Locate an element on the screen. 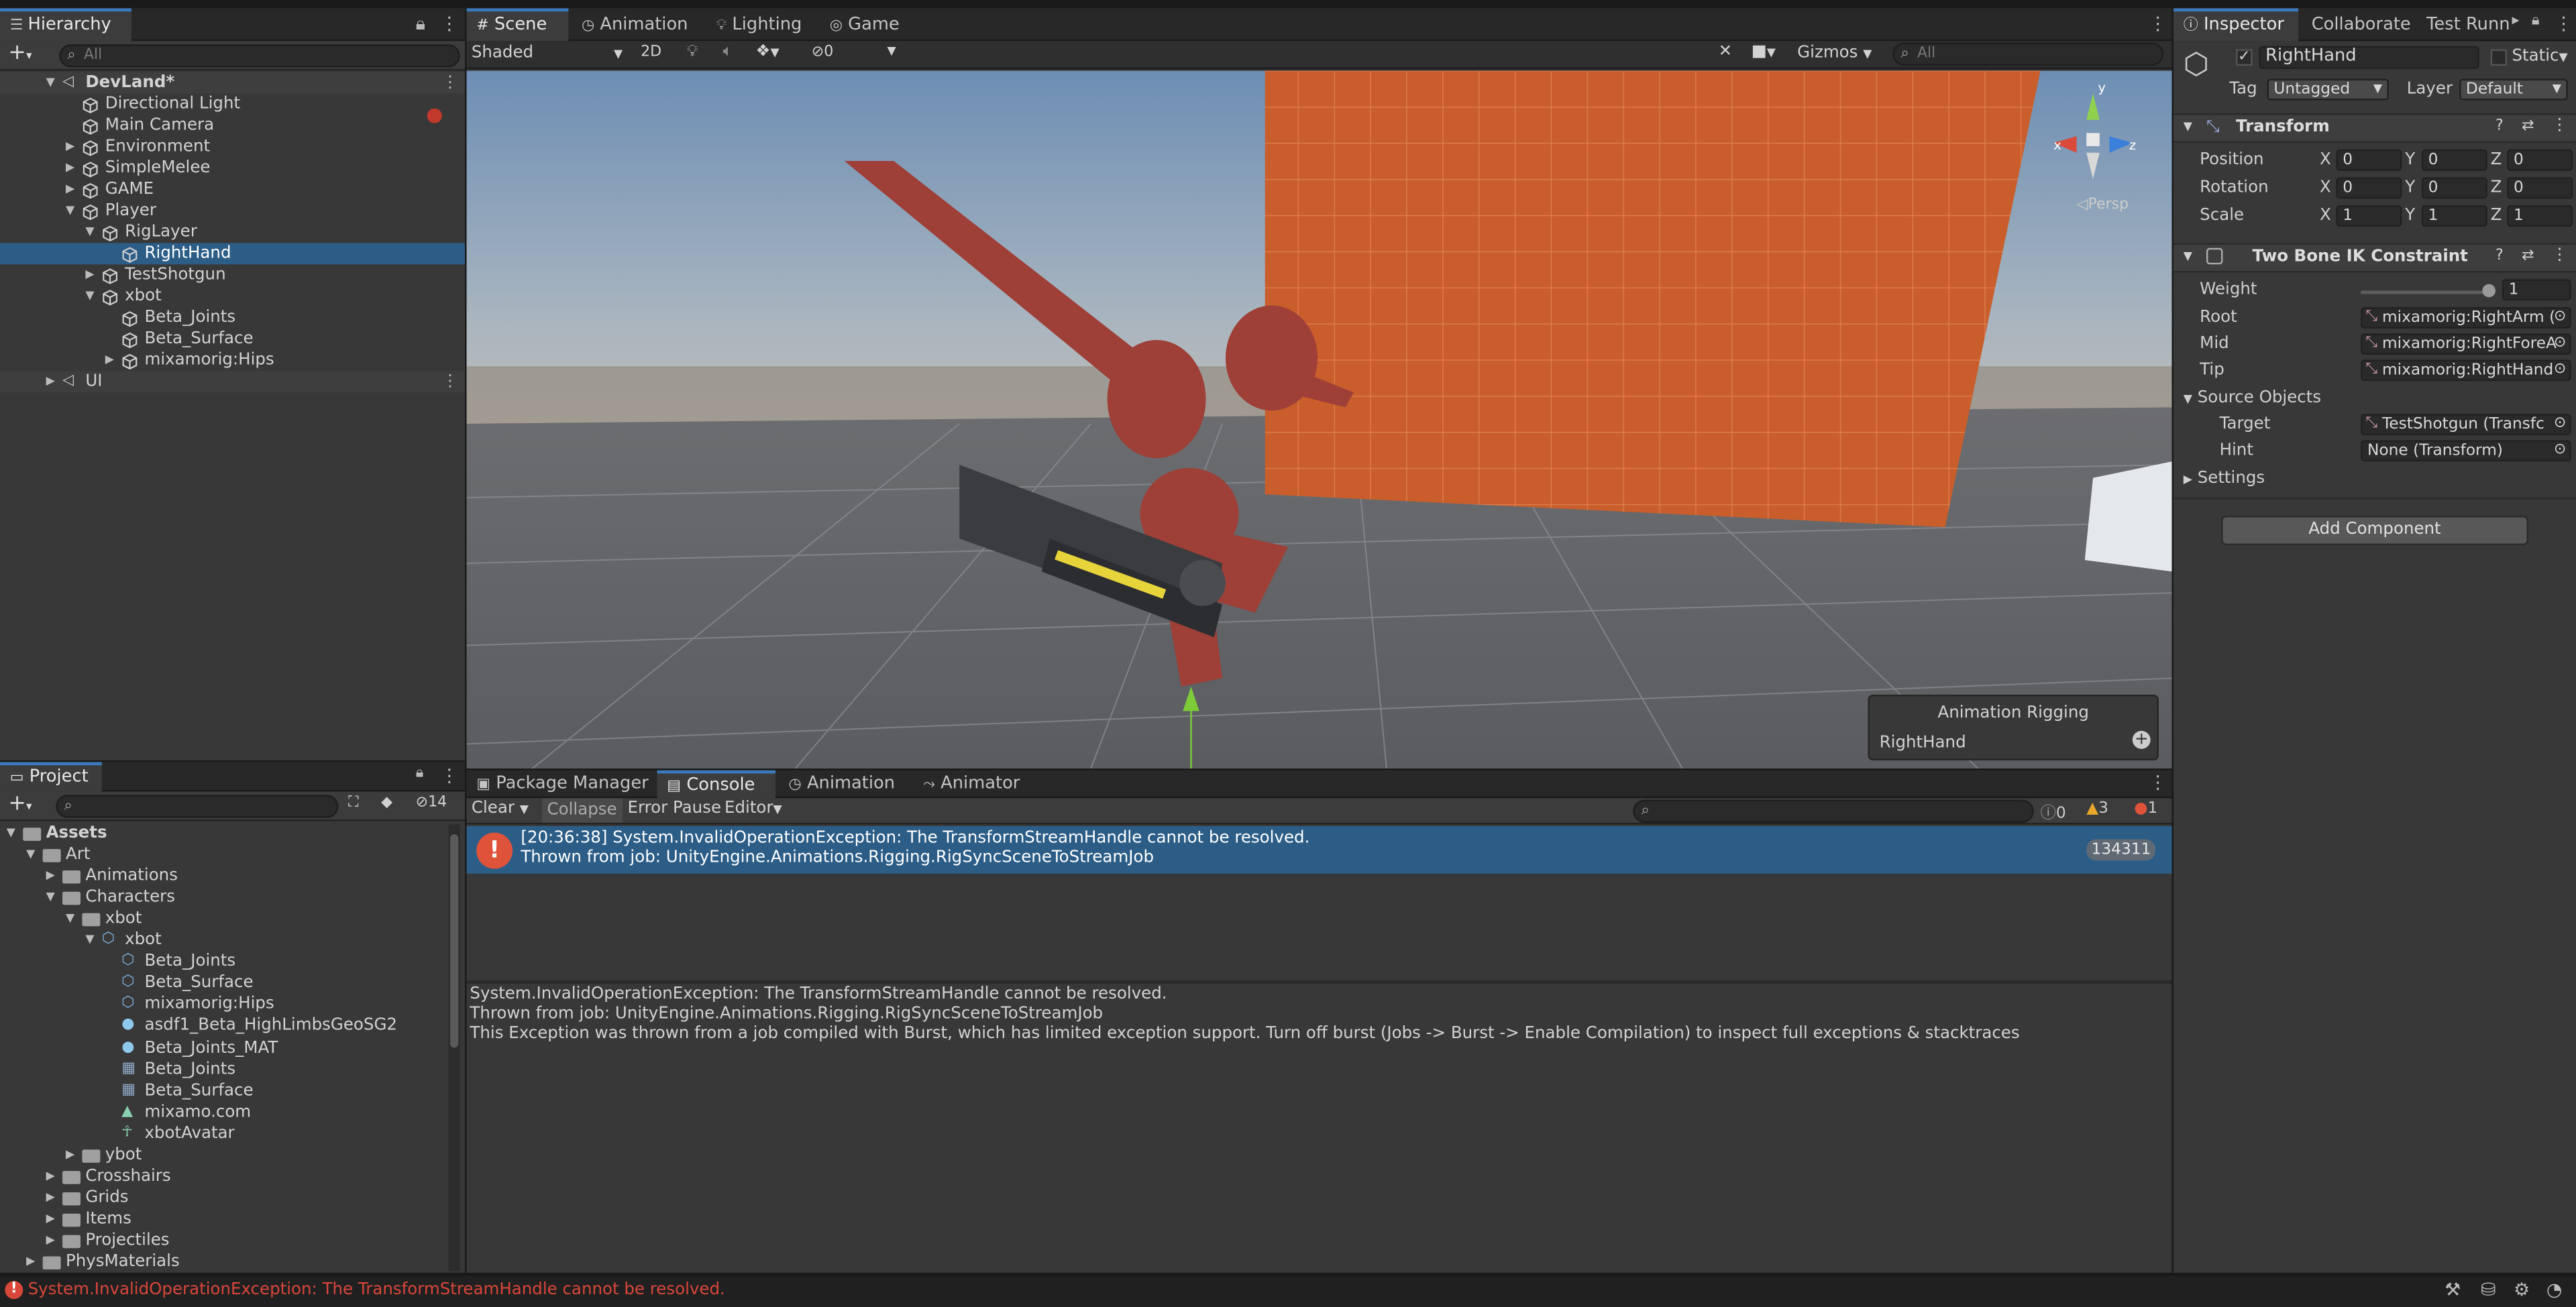 The image size is (2576, 1307). persp-label: ◁Persp is located at coordinates (2103, 205).